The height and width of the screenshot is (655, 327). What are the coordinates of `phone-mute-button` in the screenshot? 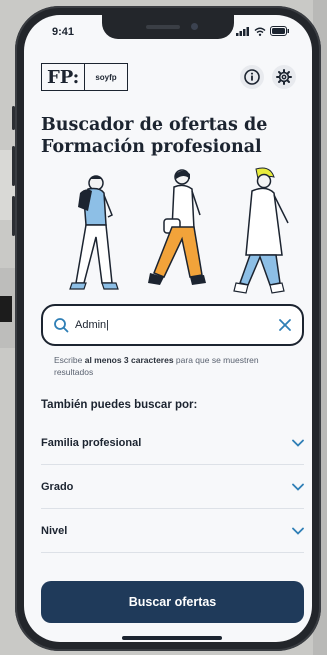 It's located at (13, 118).